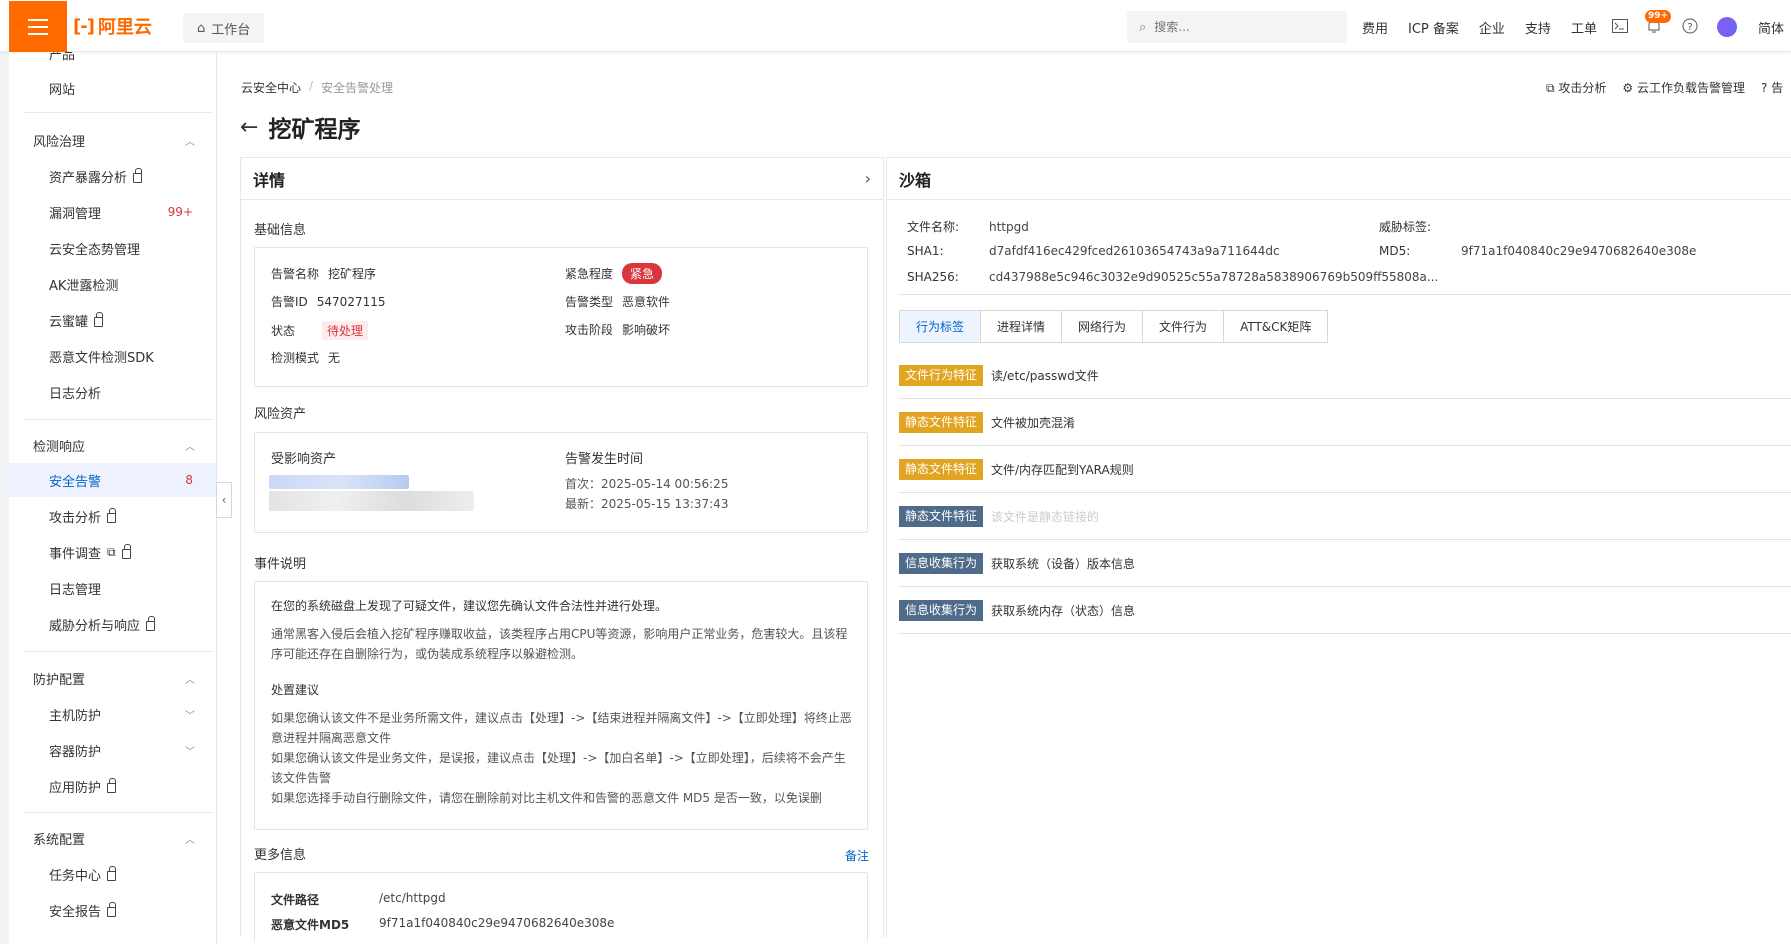 The image size is (1791, 944). Describe the element at coordinates (112, 284) in the screenshot. I see `sidebar-item-ak-leak: AK泄露检测` at that location.